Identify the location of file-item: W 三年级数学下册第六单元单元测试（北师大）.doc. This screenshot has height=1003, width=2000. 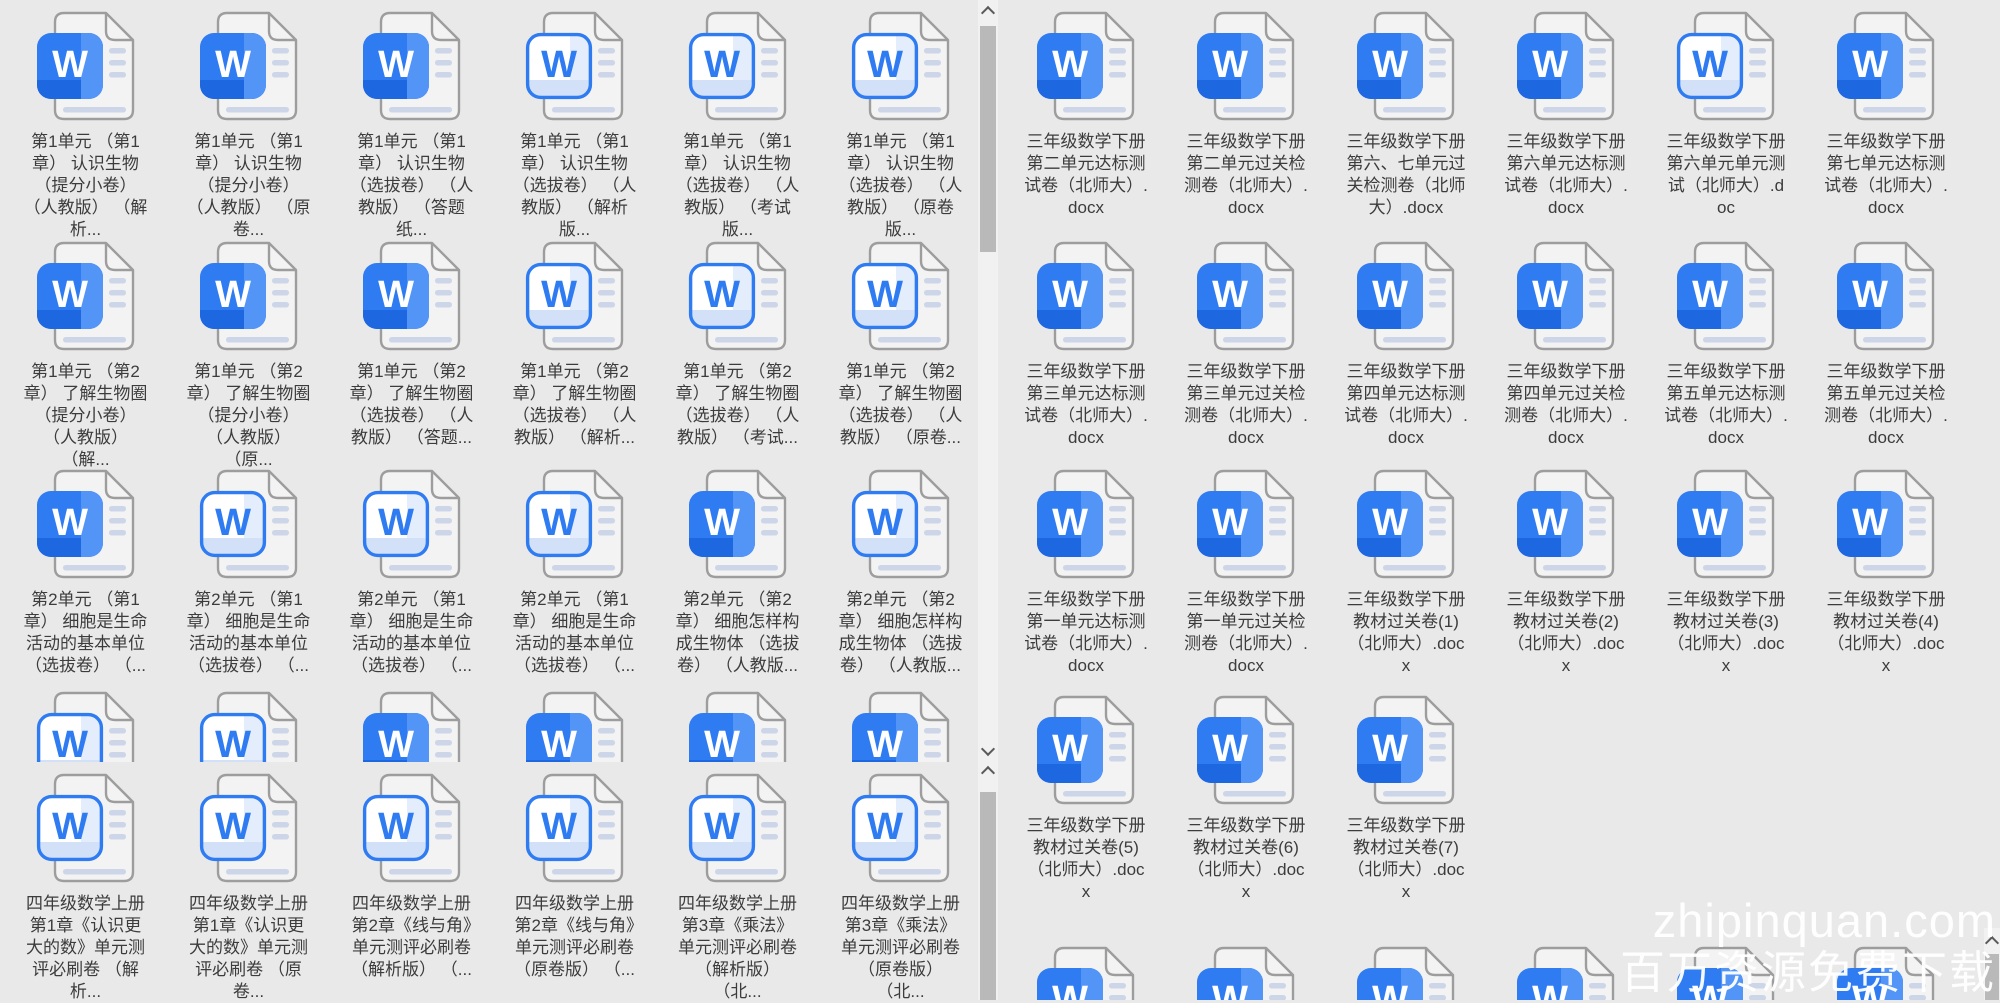
(1726, 114).